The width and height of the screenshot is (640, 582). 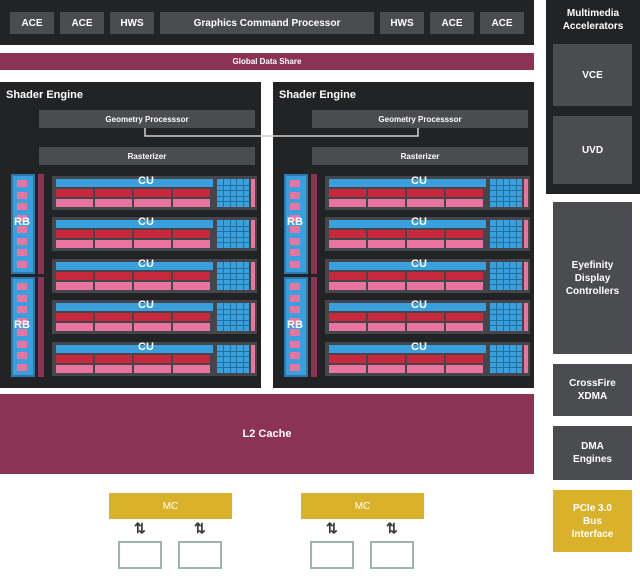 I want to click on geometry-processor: Geometry Processsor, so click(x=420, y=119).